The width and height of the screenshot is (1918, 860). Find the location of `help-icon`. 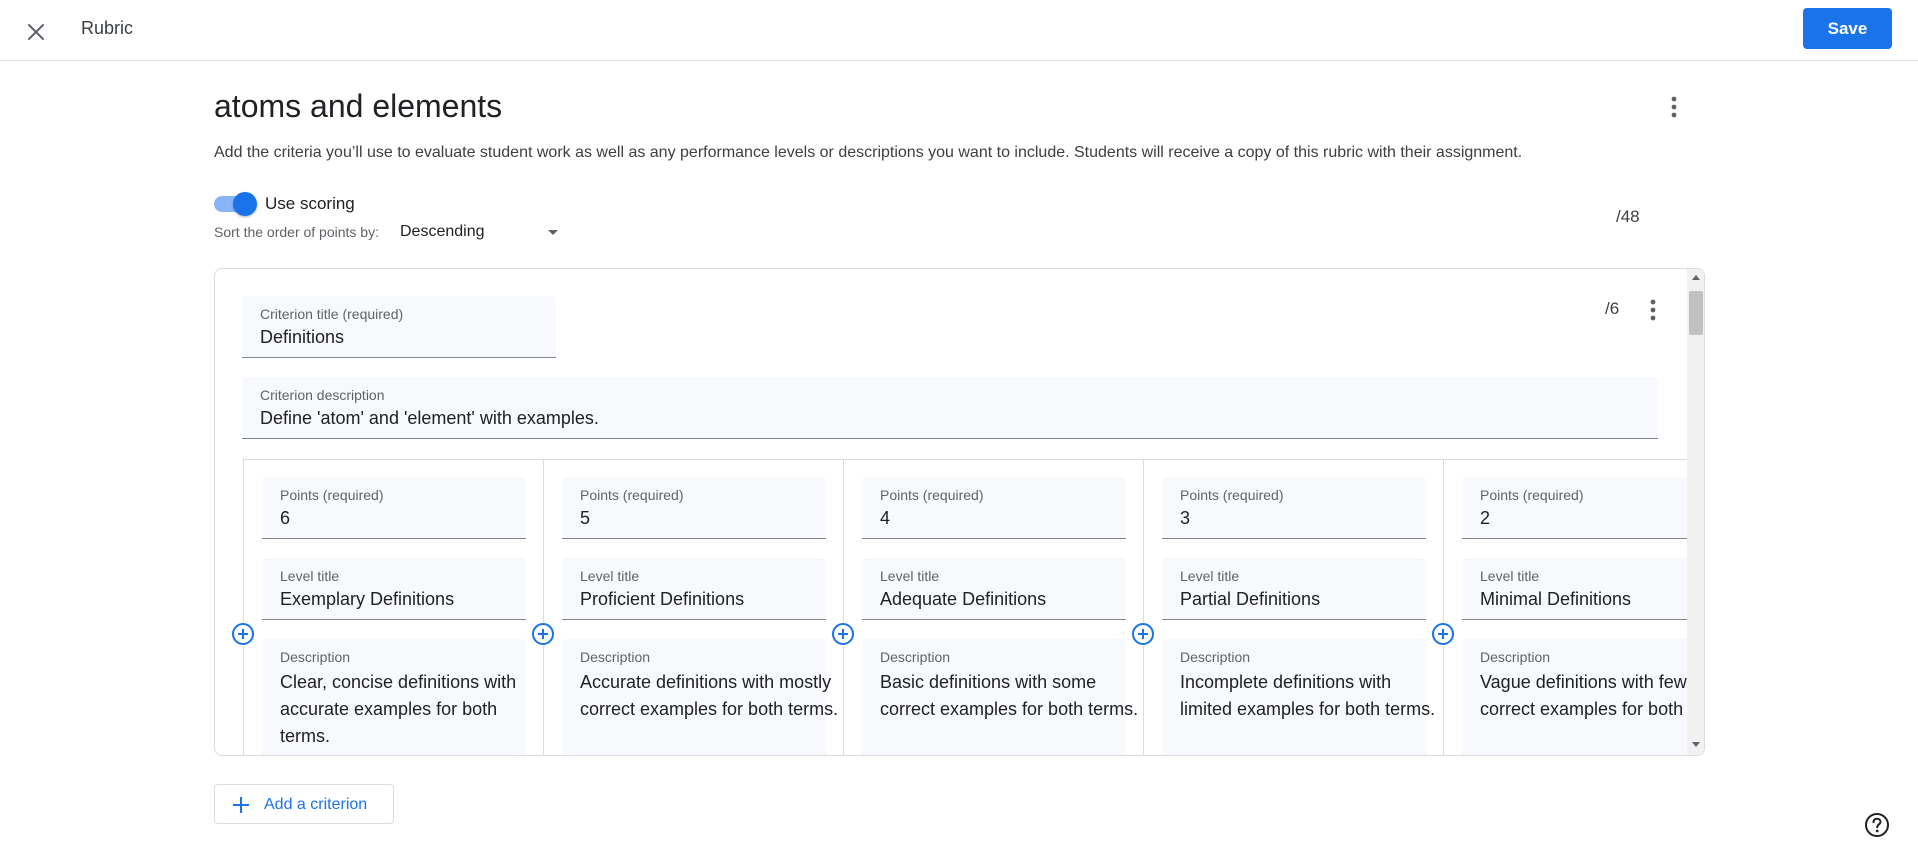

help-icon is located at coordinates (1877, 825).